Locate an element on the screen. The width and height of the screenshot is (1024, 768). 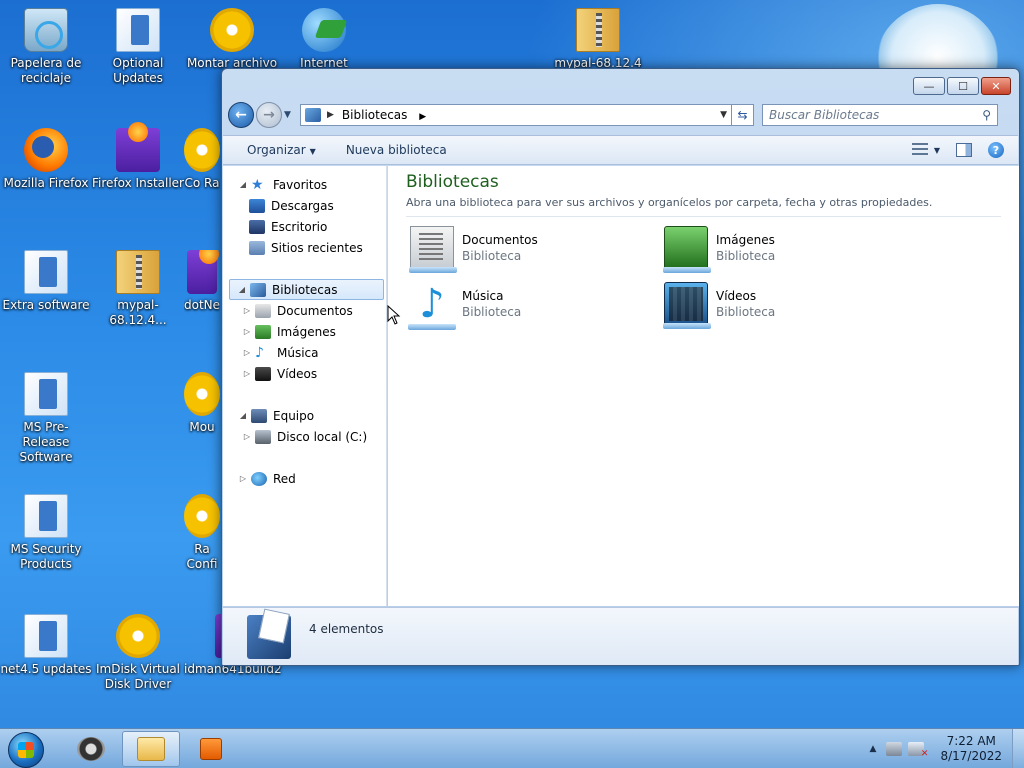
clock-date: 8/17/2022 is located at coordinates (971, 756).